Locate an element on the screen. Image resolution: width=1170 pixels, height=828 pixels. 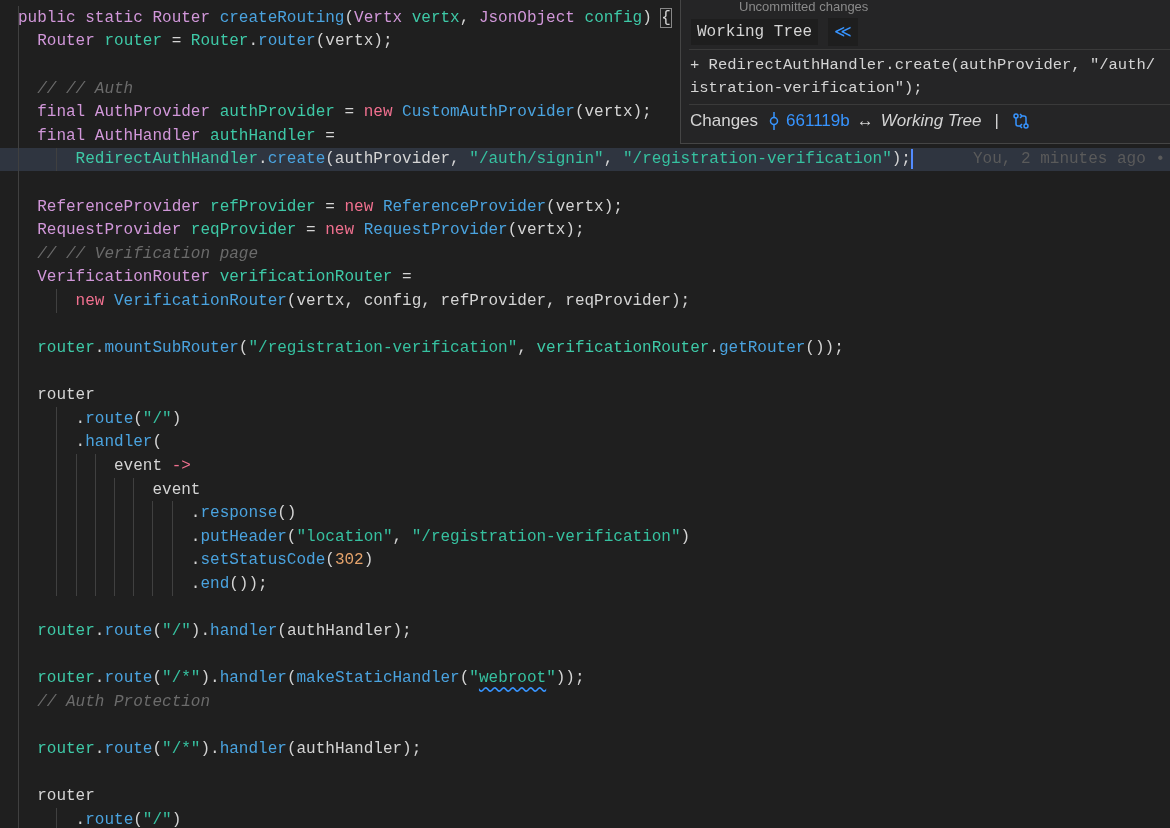
code-text: router.route("/*").handler(makeStaticHandler("webroot")); is located at coordinates (310, 679).